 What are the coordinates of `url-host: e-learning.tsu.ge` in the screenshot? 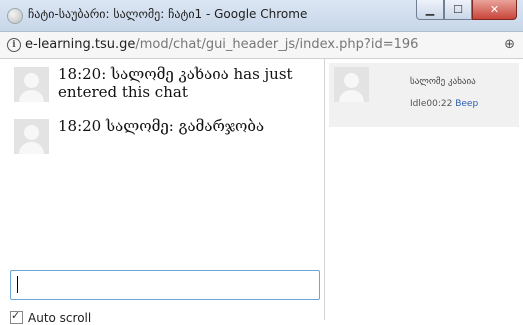 It's located at (80, 44).